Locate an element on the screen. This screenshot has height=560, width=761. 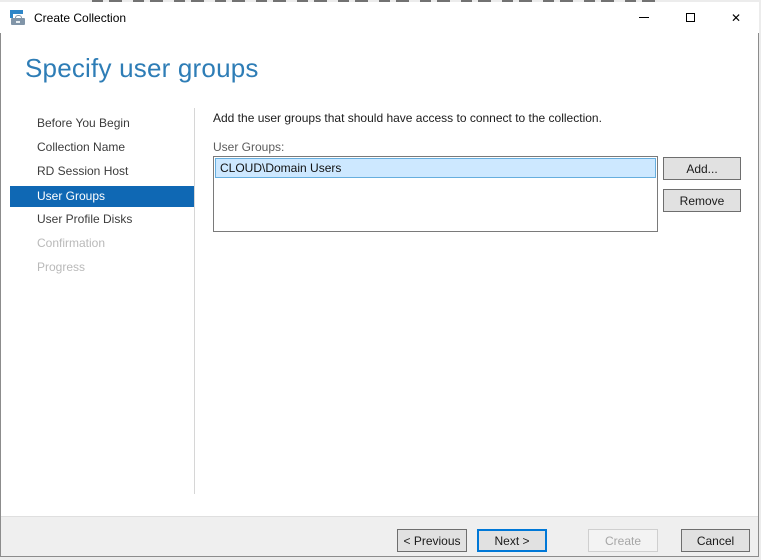
list-item-domain-users: CLOUD\Domain Users is located at coordinates (435, 168).